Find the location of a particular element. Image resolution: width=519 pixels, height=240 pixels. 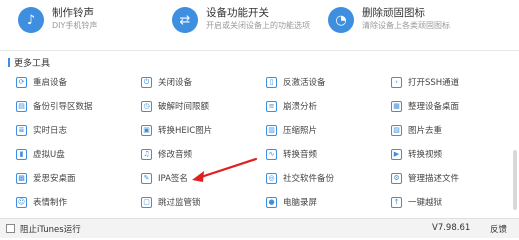

tool-label: IPA签名 is located at coordinates (173, 179).